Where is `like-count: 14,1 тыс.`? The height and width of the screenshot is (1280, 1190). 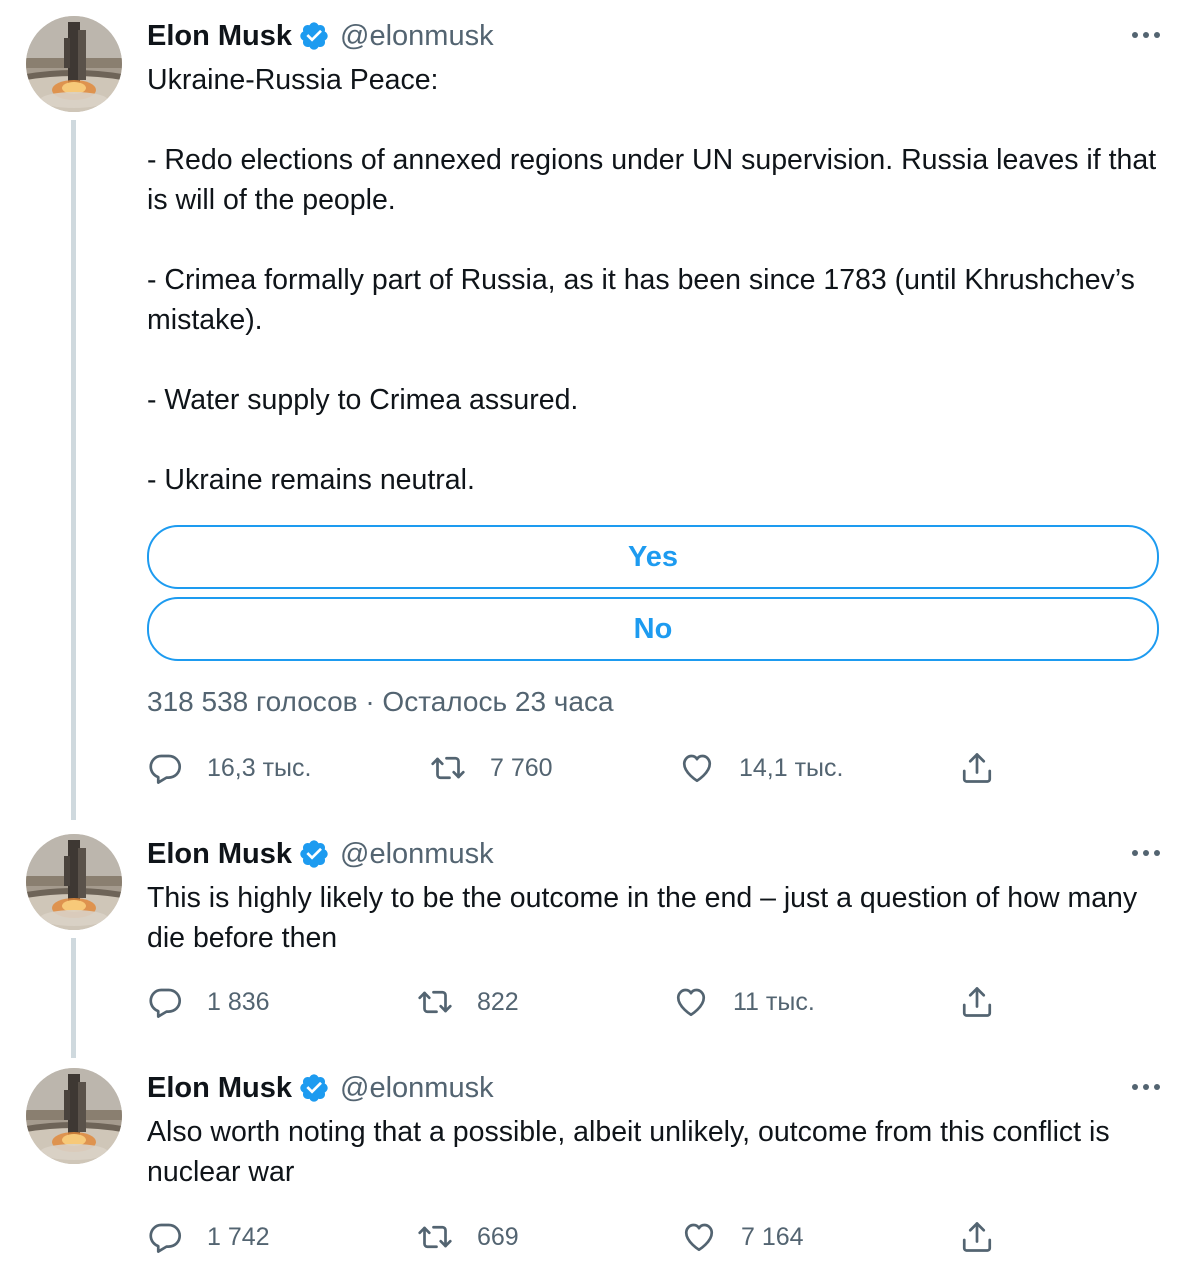
like-count: 14,1 тыс. is located at coordinates (791, 767).